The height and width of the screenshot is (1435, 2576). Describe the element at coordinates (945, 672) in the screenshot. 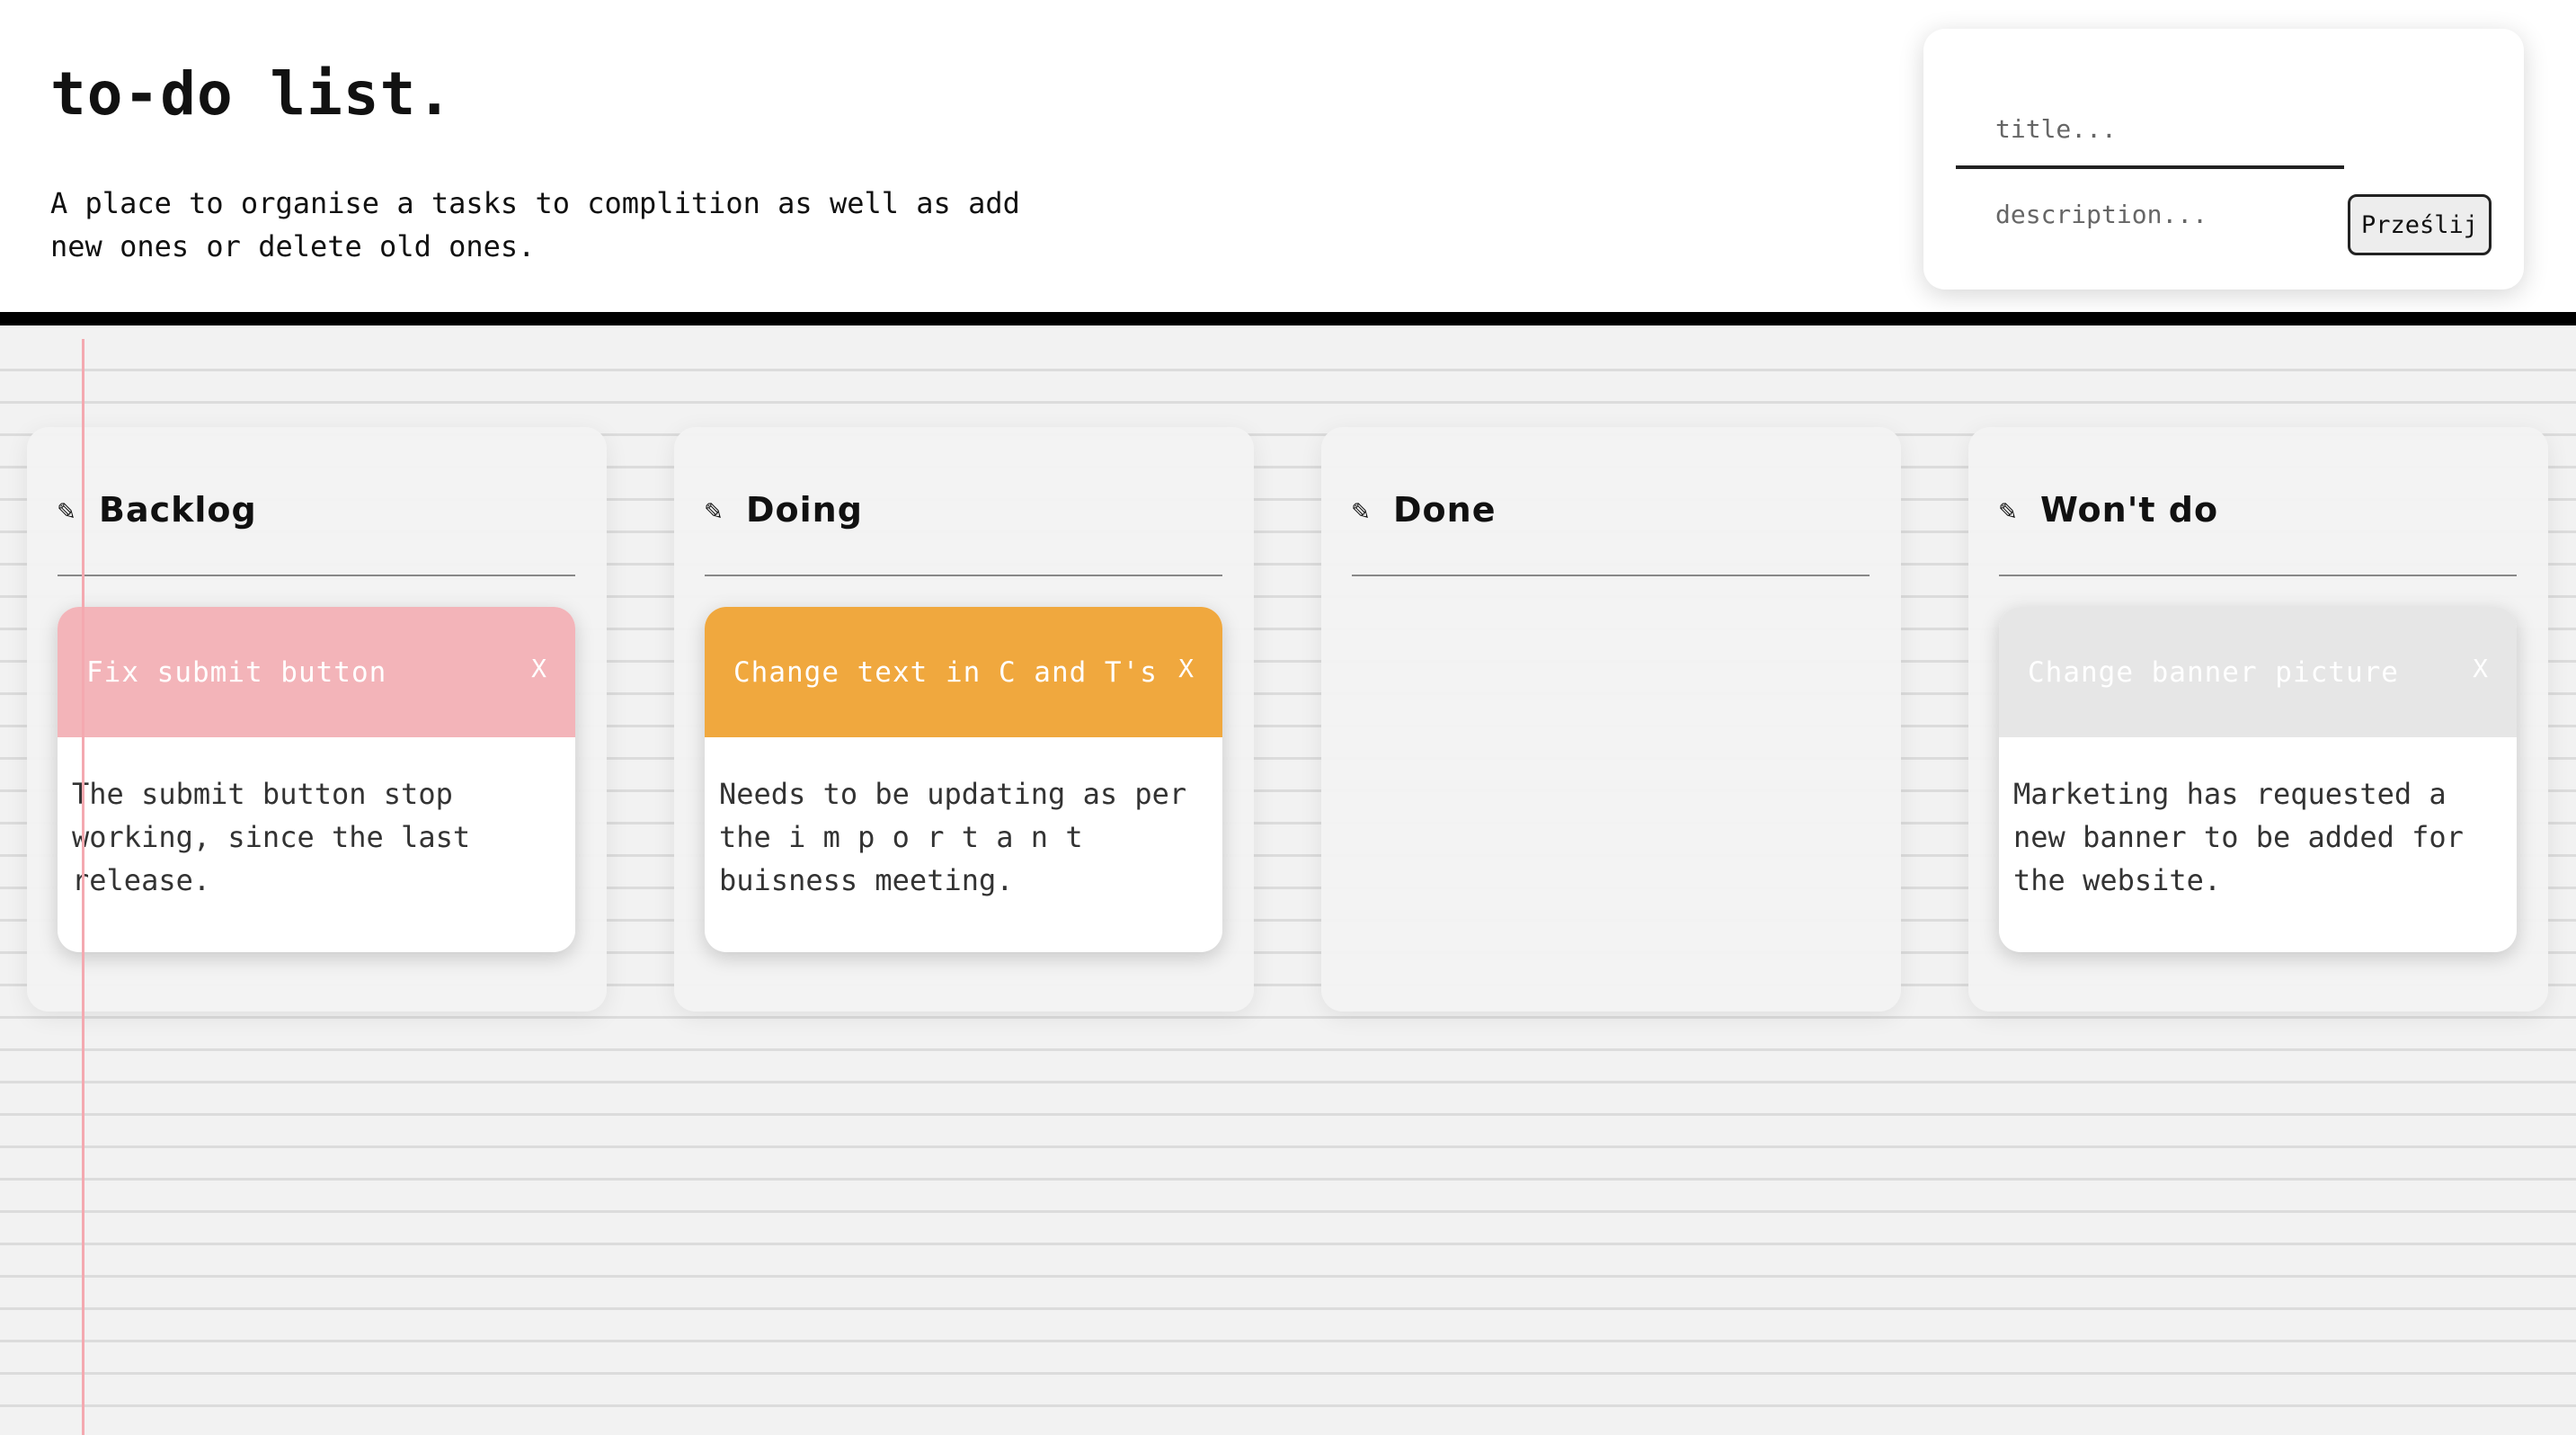

I see `task-title: Change text in C and T's` at that location.